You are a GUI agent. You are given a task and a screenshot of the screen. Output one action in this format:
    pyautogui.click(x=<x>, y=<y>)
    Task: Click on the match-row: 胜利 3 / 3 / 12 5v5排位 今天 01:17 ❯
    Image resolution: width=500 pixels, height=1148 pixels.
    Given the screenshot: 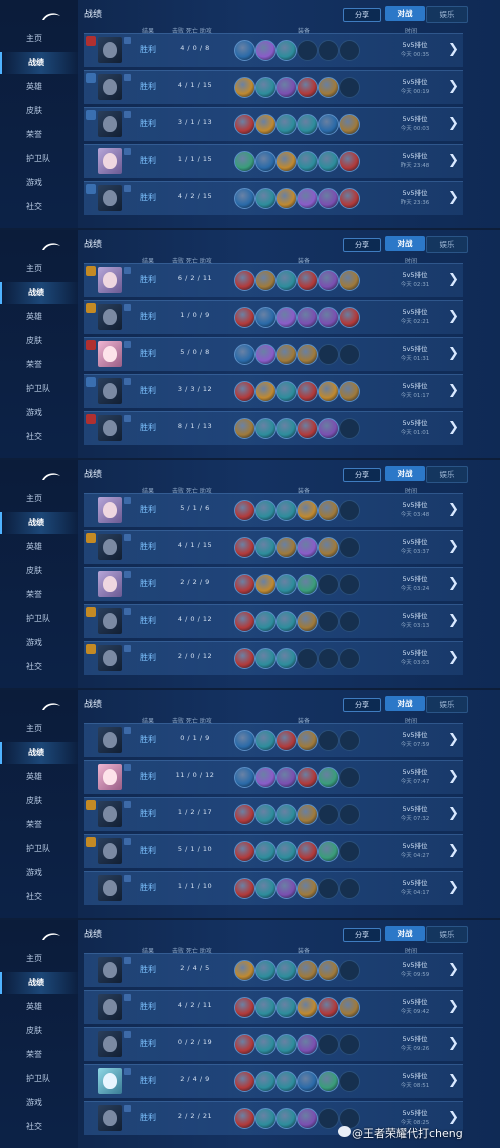 What is the action you would take?
    pyautogui.click(x=273, y=391)
    